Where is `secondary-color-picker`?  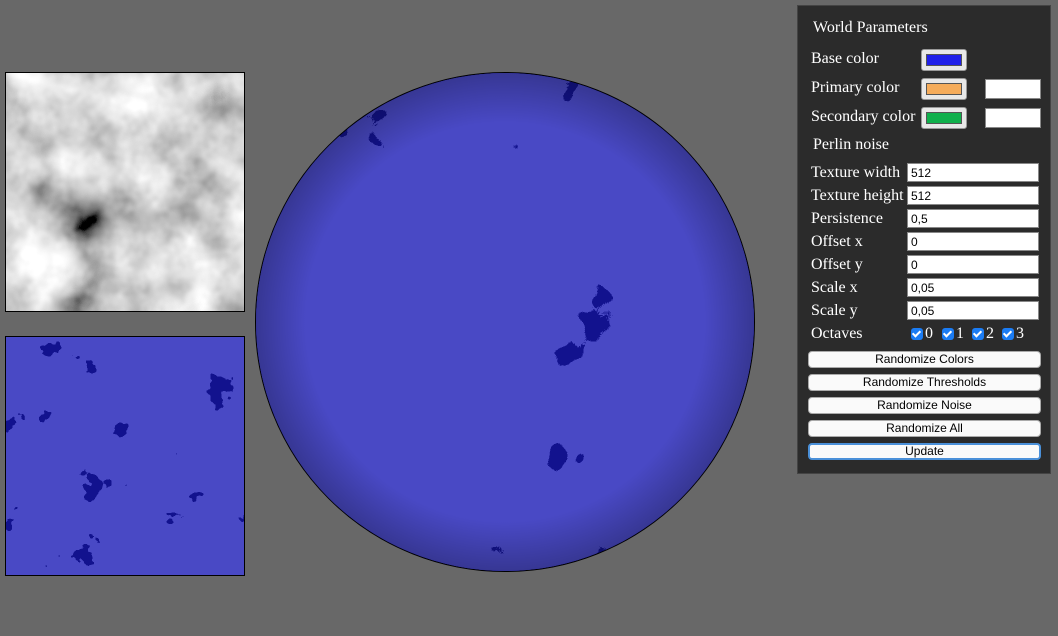
secondary-color-picker is located at coordinates (944, 118).